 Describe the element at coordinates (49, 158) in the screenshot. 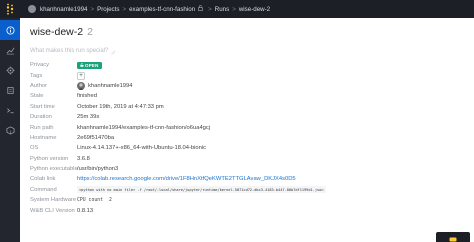

I see `field-label: Python version` at that location.